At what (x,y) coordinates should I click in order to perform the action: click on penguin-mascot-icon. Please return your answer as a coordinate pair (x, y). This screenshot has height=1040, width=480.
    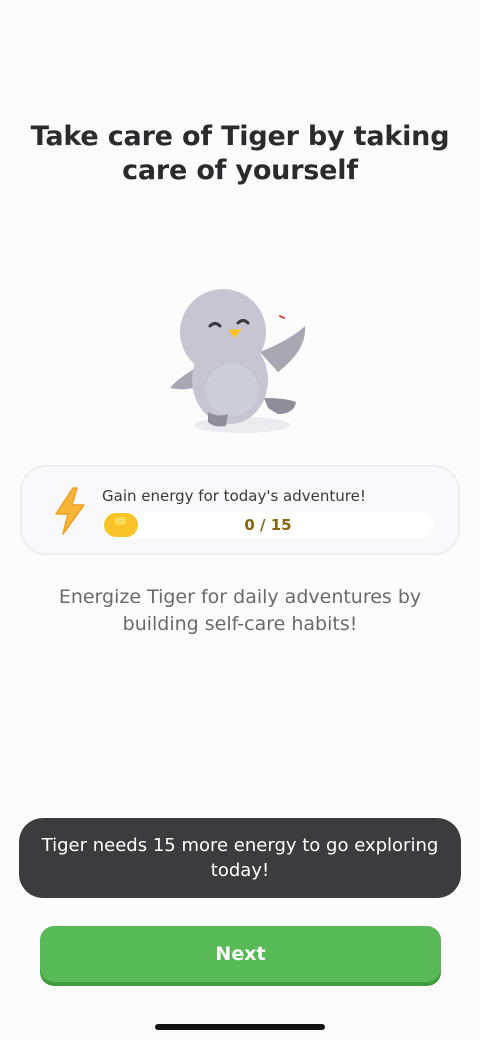
    Looking at the image, I should click on (240, 360).